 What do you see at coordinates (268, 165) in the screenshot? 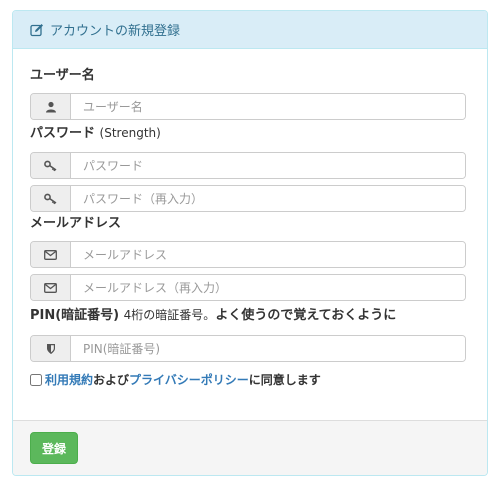
I see `password-input` at bounding box center [268, 165].